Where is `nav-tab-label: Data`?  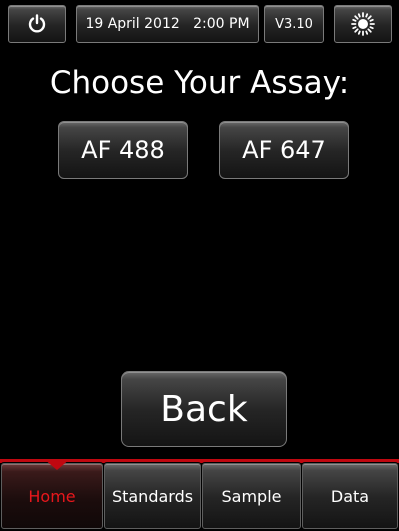 nav-tab-label: Data is located at coordinates (350, 496).